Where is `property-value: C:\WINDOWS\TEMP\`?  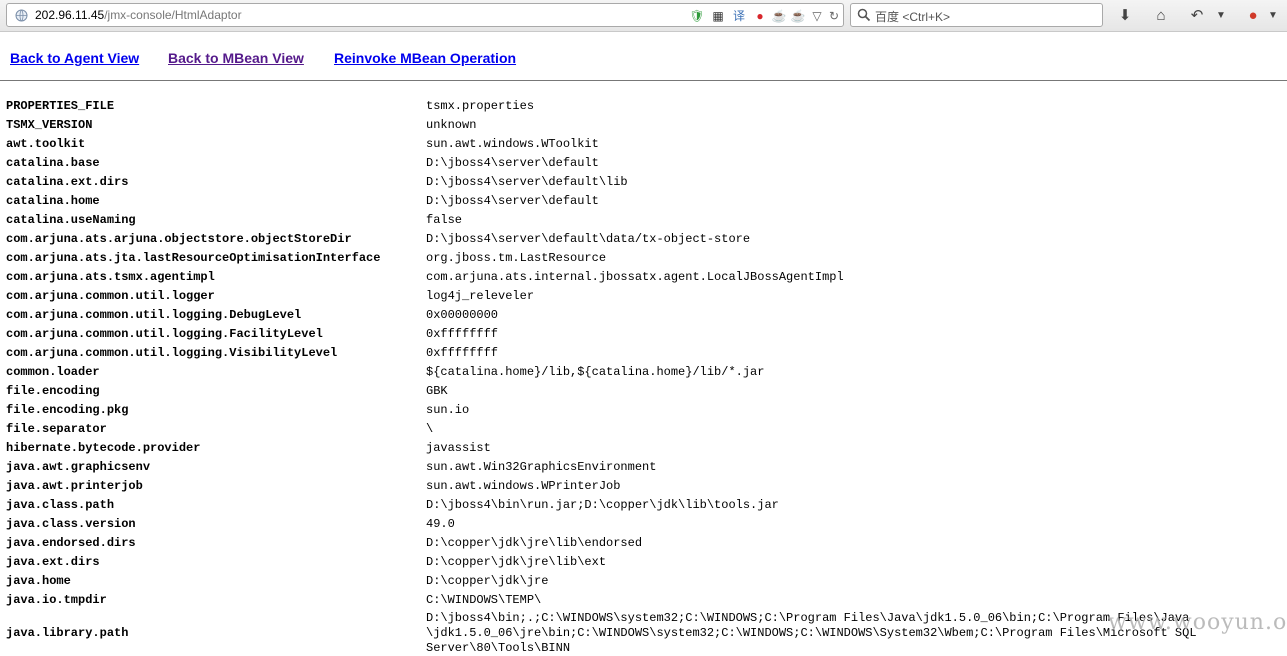 property-value: C:\WINDOWS\TEMP\ is located at coordinates (484, 599).